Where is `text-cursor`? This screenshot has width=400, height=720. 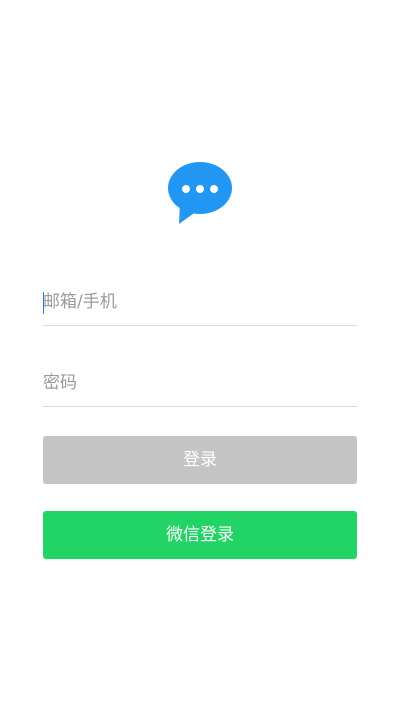 text-cursor is located at coordinates (43, 303).